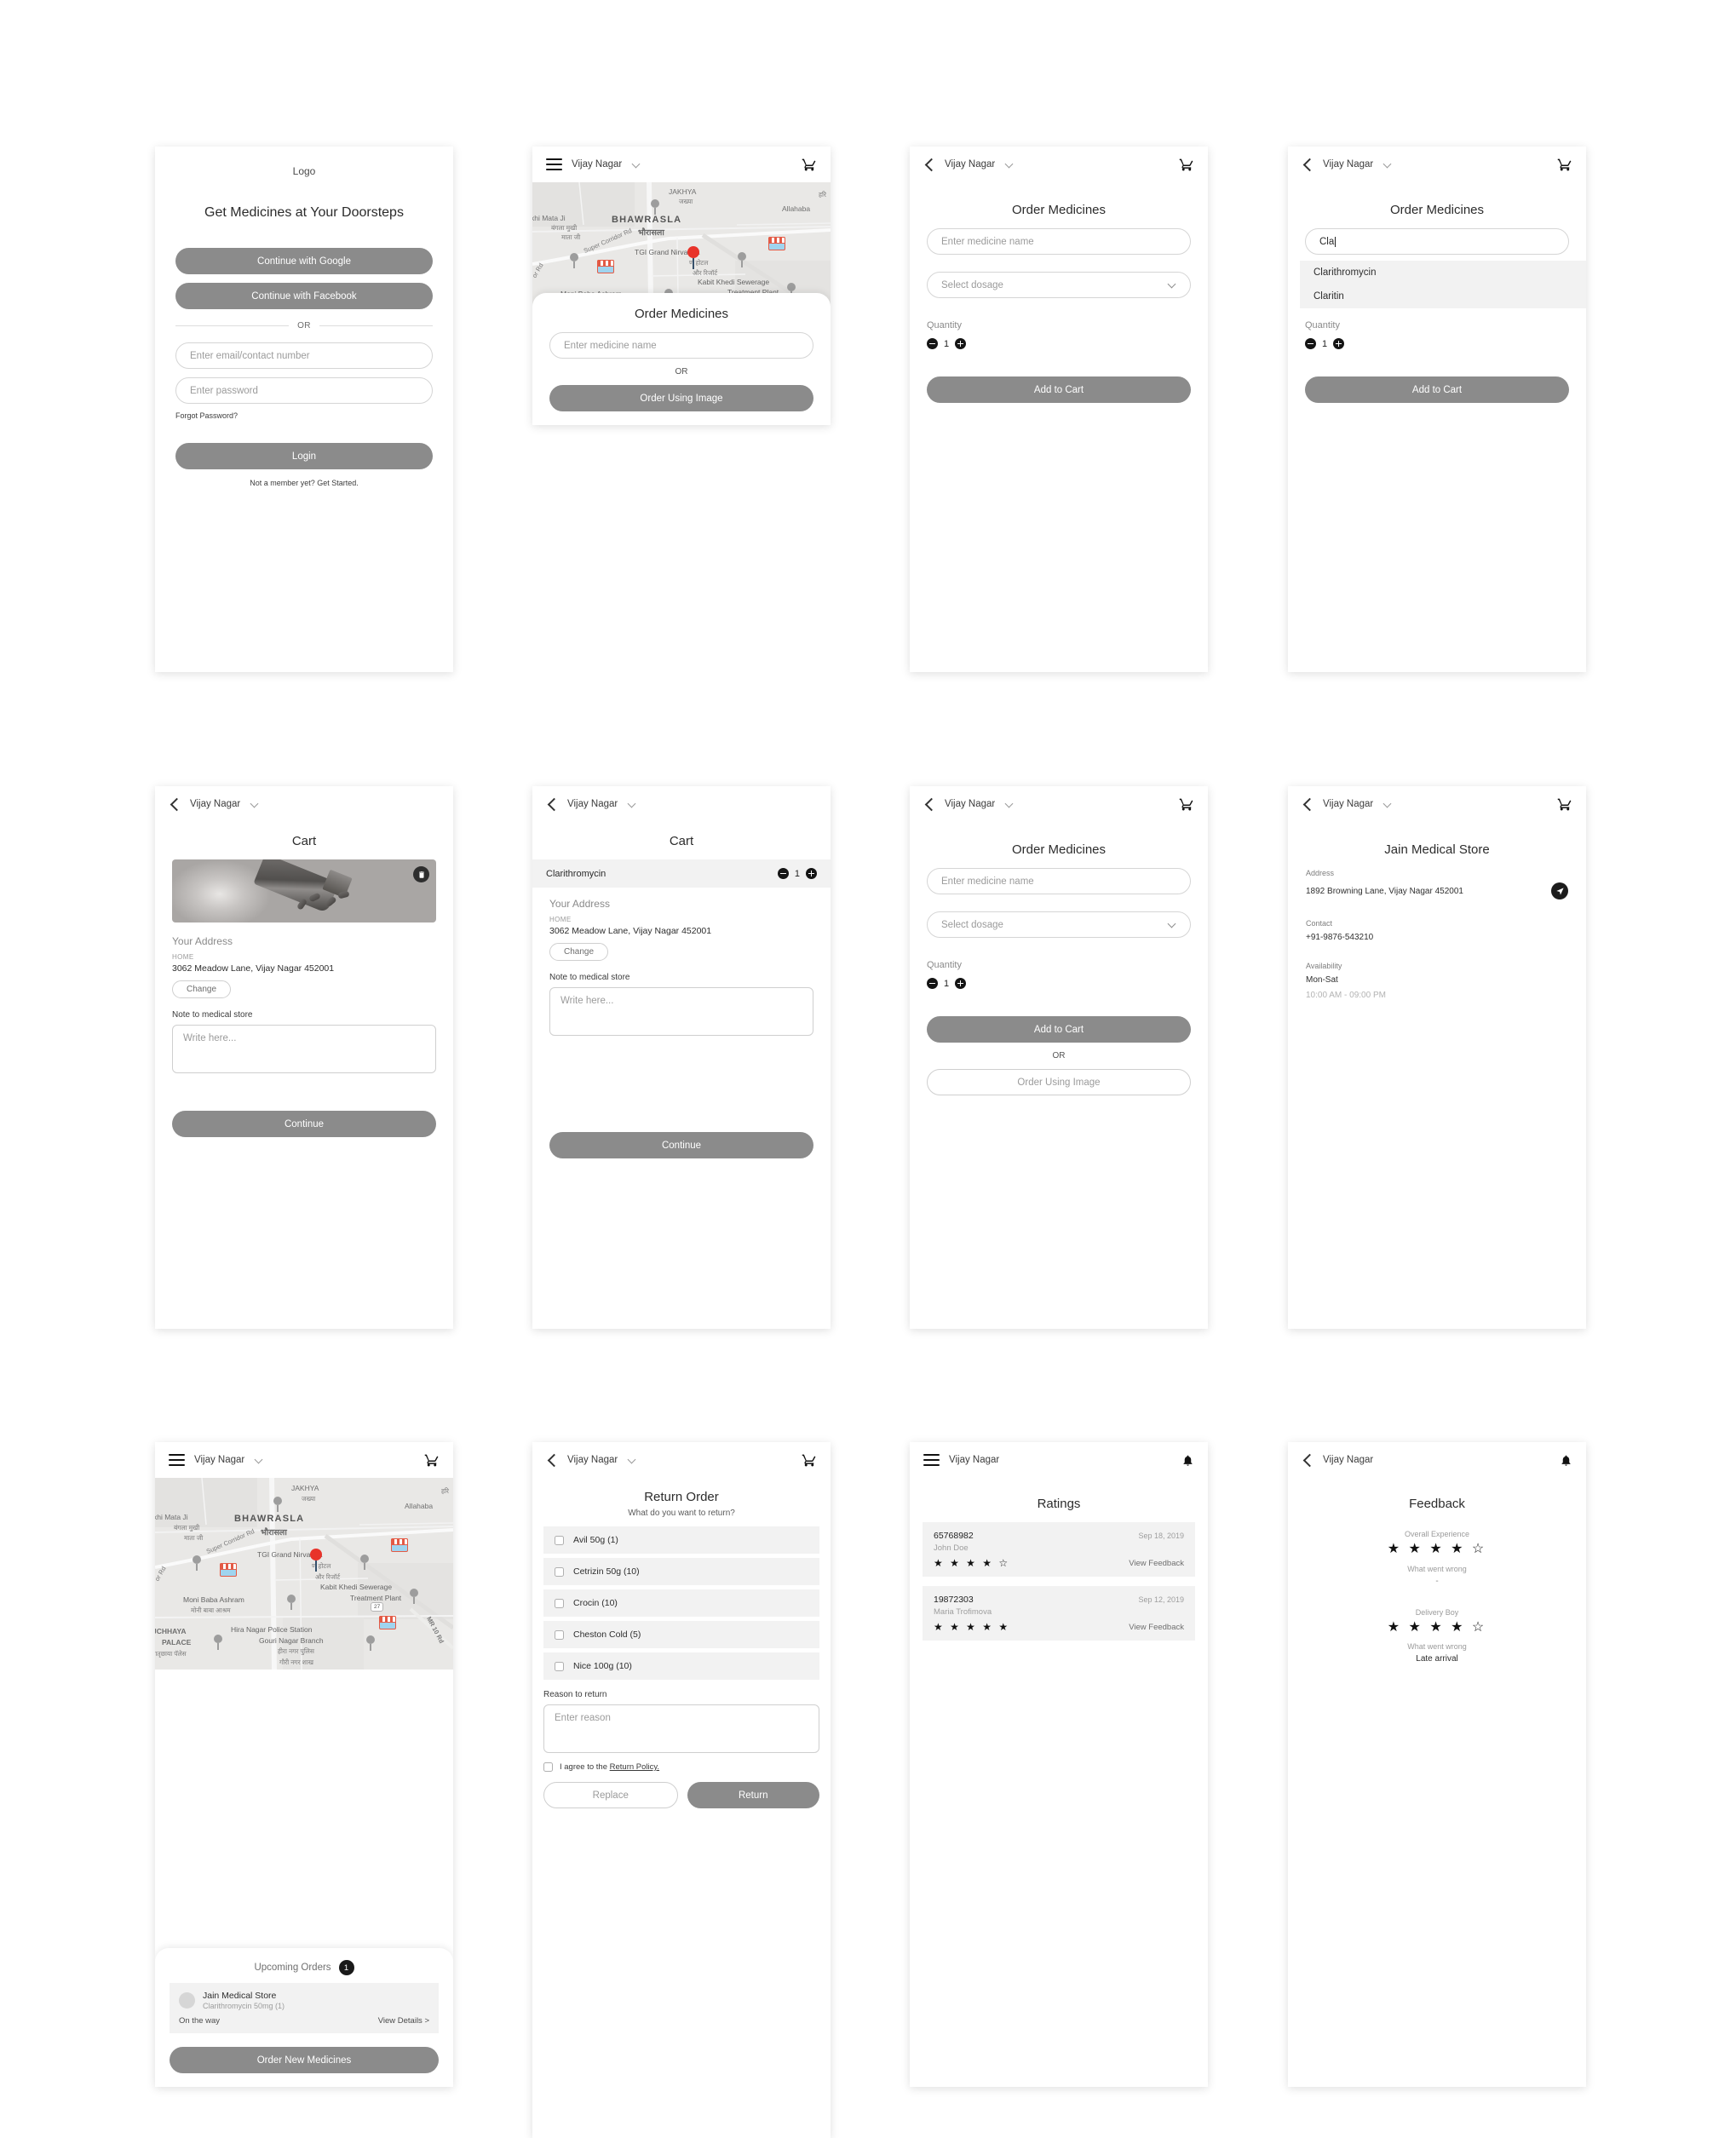  What do you see at coordinates (681, 1666) in the screenshot?
I see `return-item-row: Nice 100g (10)` at bounding box center [681, 1666].